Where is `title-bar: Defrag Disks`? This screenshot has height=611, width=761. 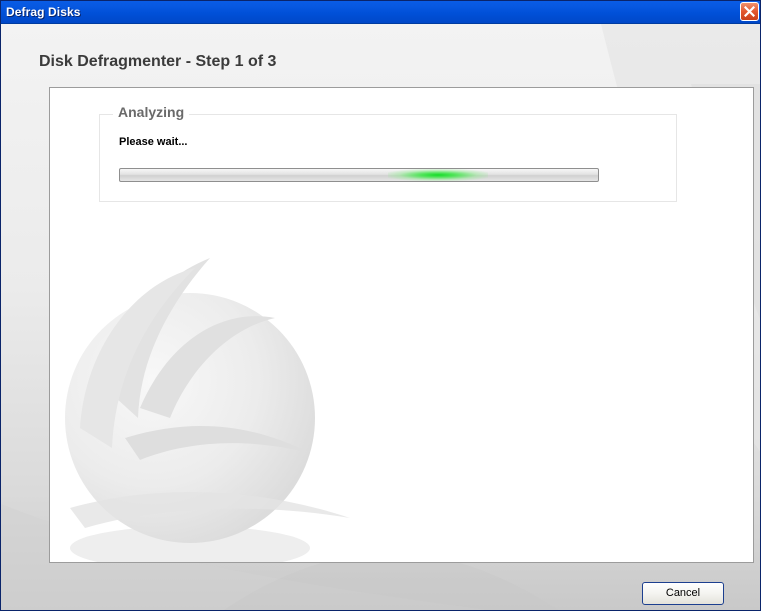
title-bar: Defrag Disks is located at coordinates (380, 12).